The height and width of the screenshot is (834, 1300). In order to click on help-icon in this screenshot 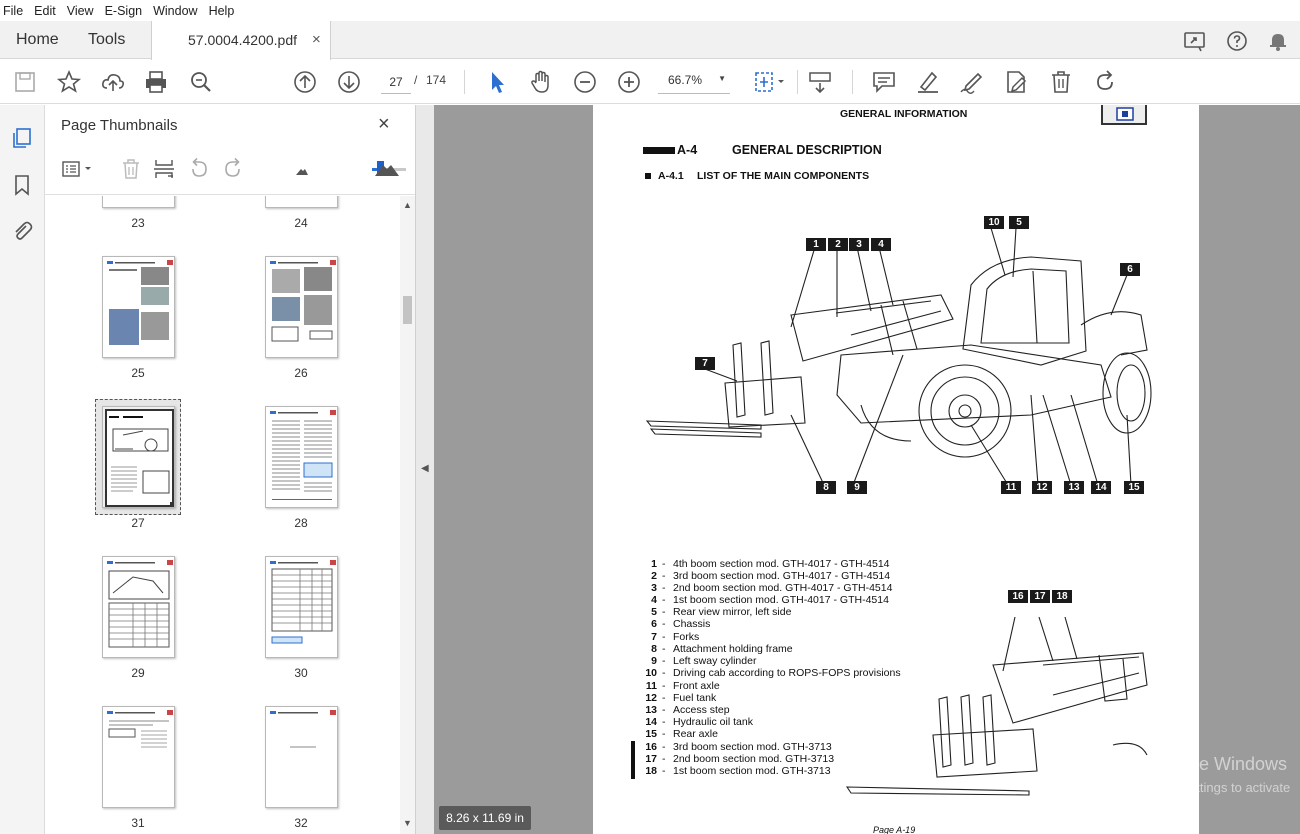, I will do `click(1237, 41)`.